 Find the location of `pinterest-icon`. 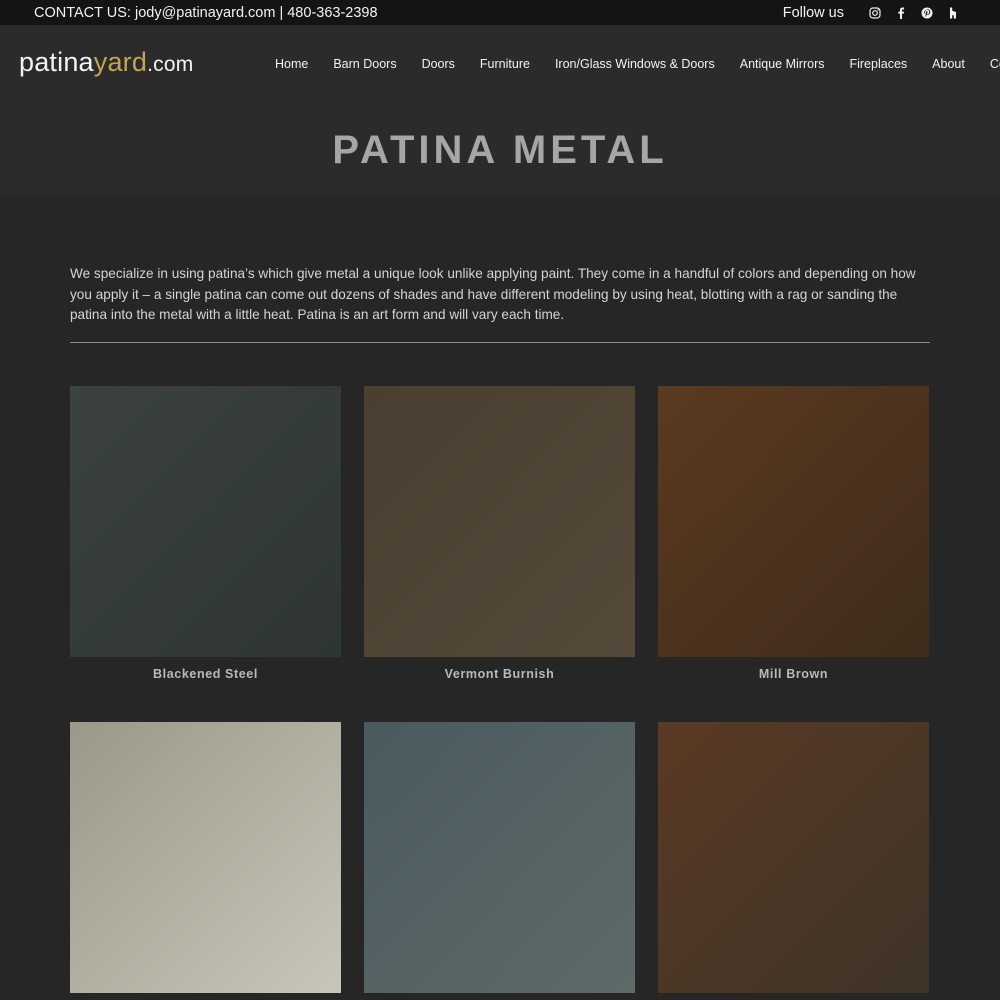

pinterest-icon is located at coordinates (927, 12).